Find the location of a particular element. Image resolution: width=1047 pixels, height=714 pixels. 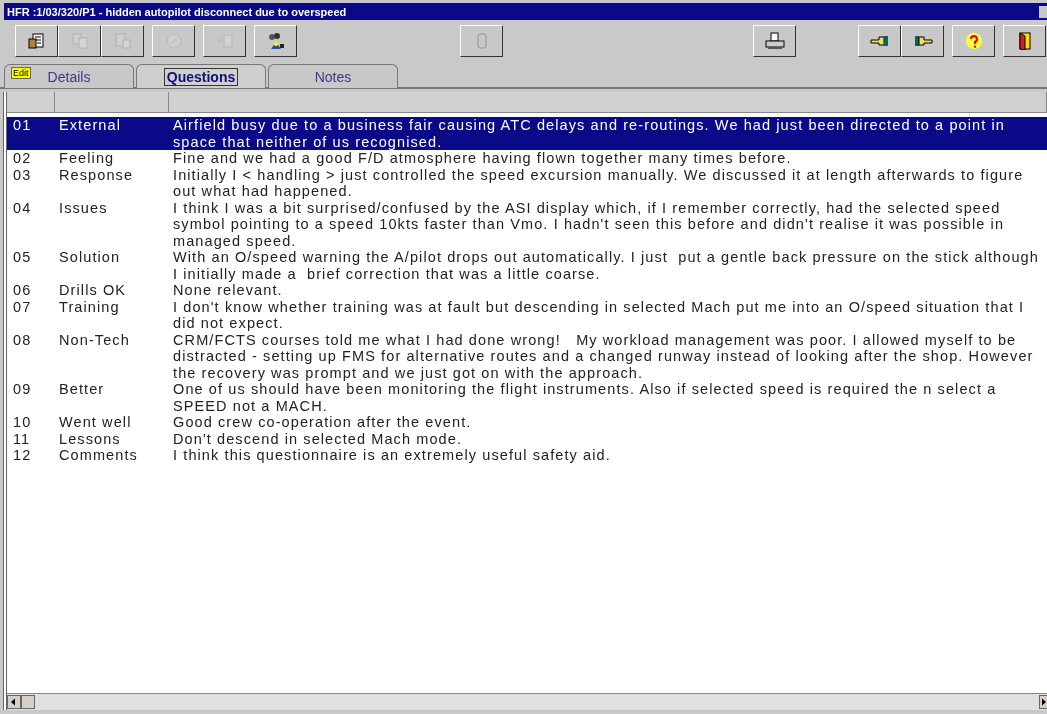

table-row: 06 Drills OK None relevant. is located at coordinates (527, 290).